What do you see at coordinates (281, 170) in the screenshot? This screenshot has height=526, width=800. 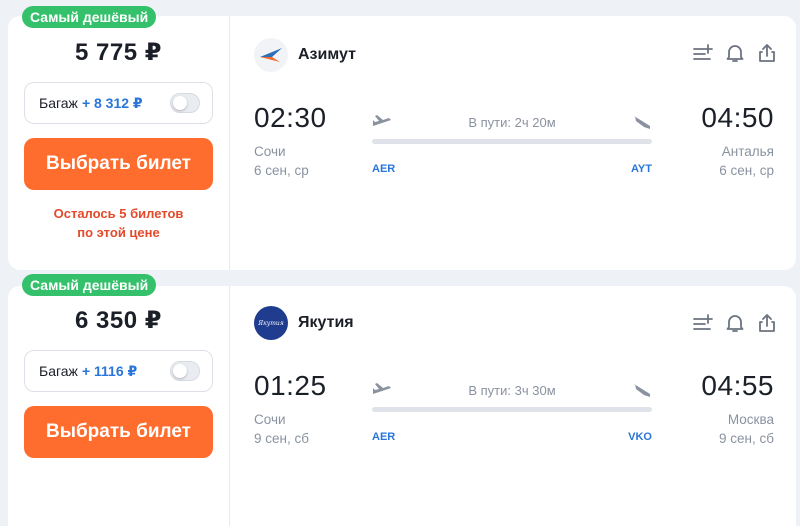 I see `departure-date: 6 сен, ср` at bounding box center [281, 170].